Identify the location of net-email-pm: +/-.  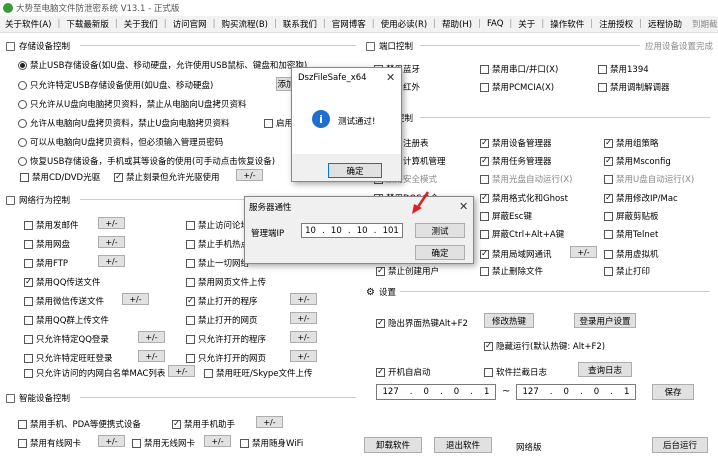
(111, 223).